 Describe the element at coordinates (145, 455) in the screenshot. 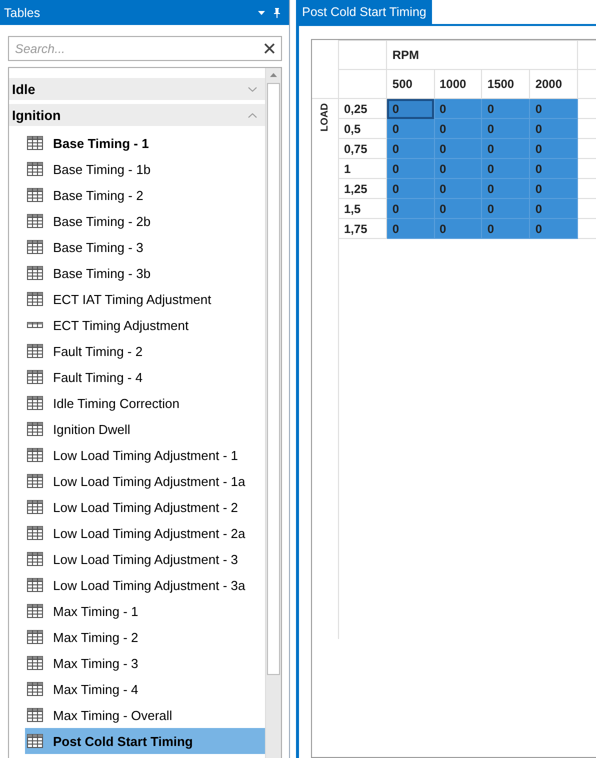

I see `table-list-item: Low Load Timing Adjustment - 1` at that location.